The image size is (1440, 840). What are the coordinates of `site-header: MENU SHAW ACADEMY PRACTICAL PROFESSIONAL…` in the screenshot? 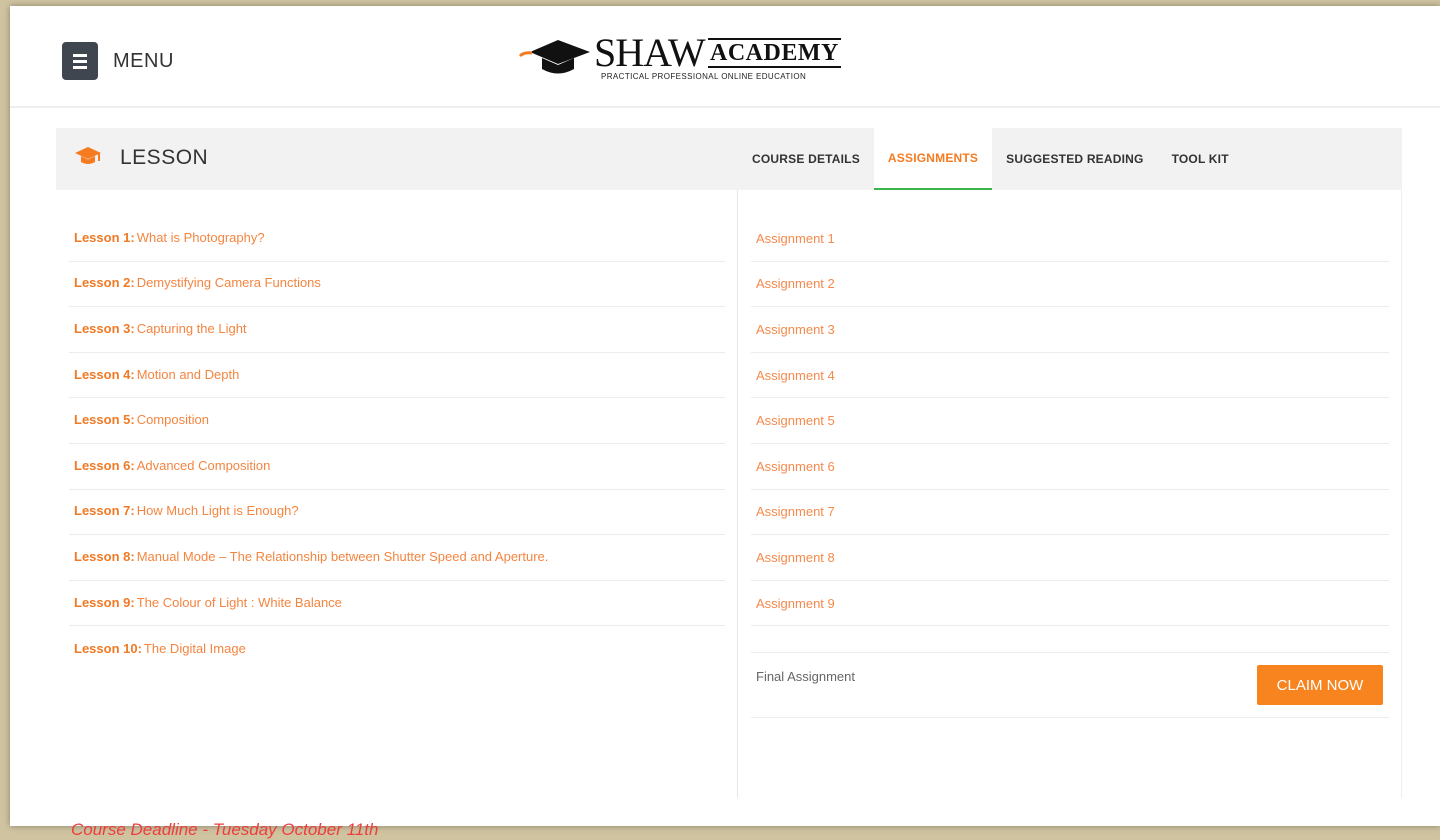 It's located at (725, 57).